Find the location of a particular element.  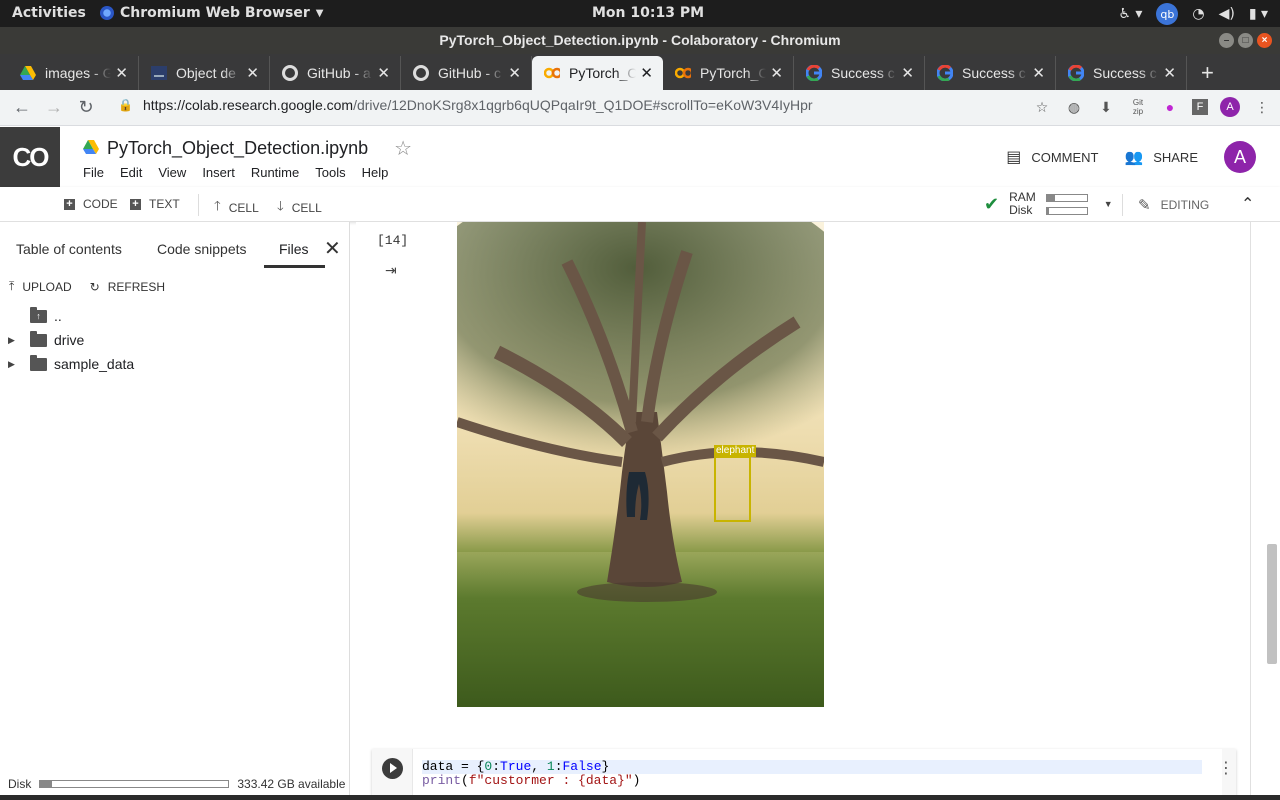

browser-tab: GitHub - a ✕ is located at coordinates (335, 73).